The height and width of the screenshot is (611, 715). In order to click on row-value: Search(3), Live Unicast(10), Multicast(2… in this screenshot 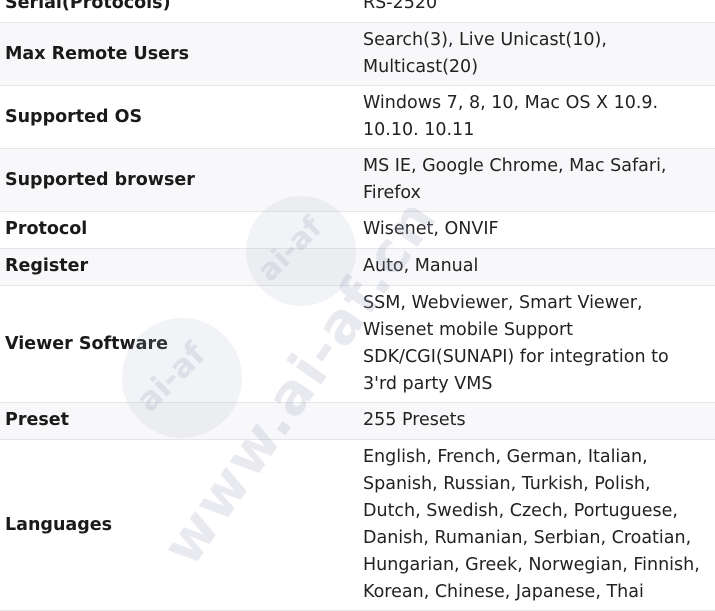, I will do `click(536, 54)`.